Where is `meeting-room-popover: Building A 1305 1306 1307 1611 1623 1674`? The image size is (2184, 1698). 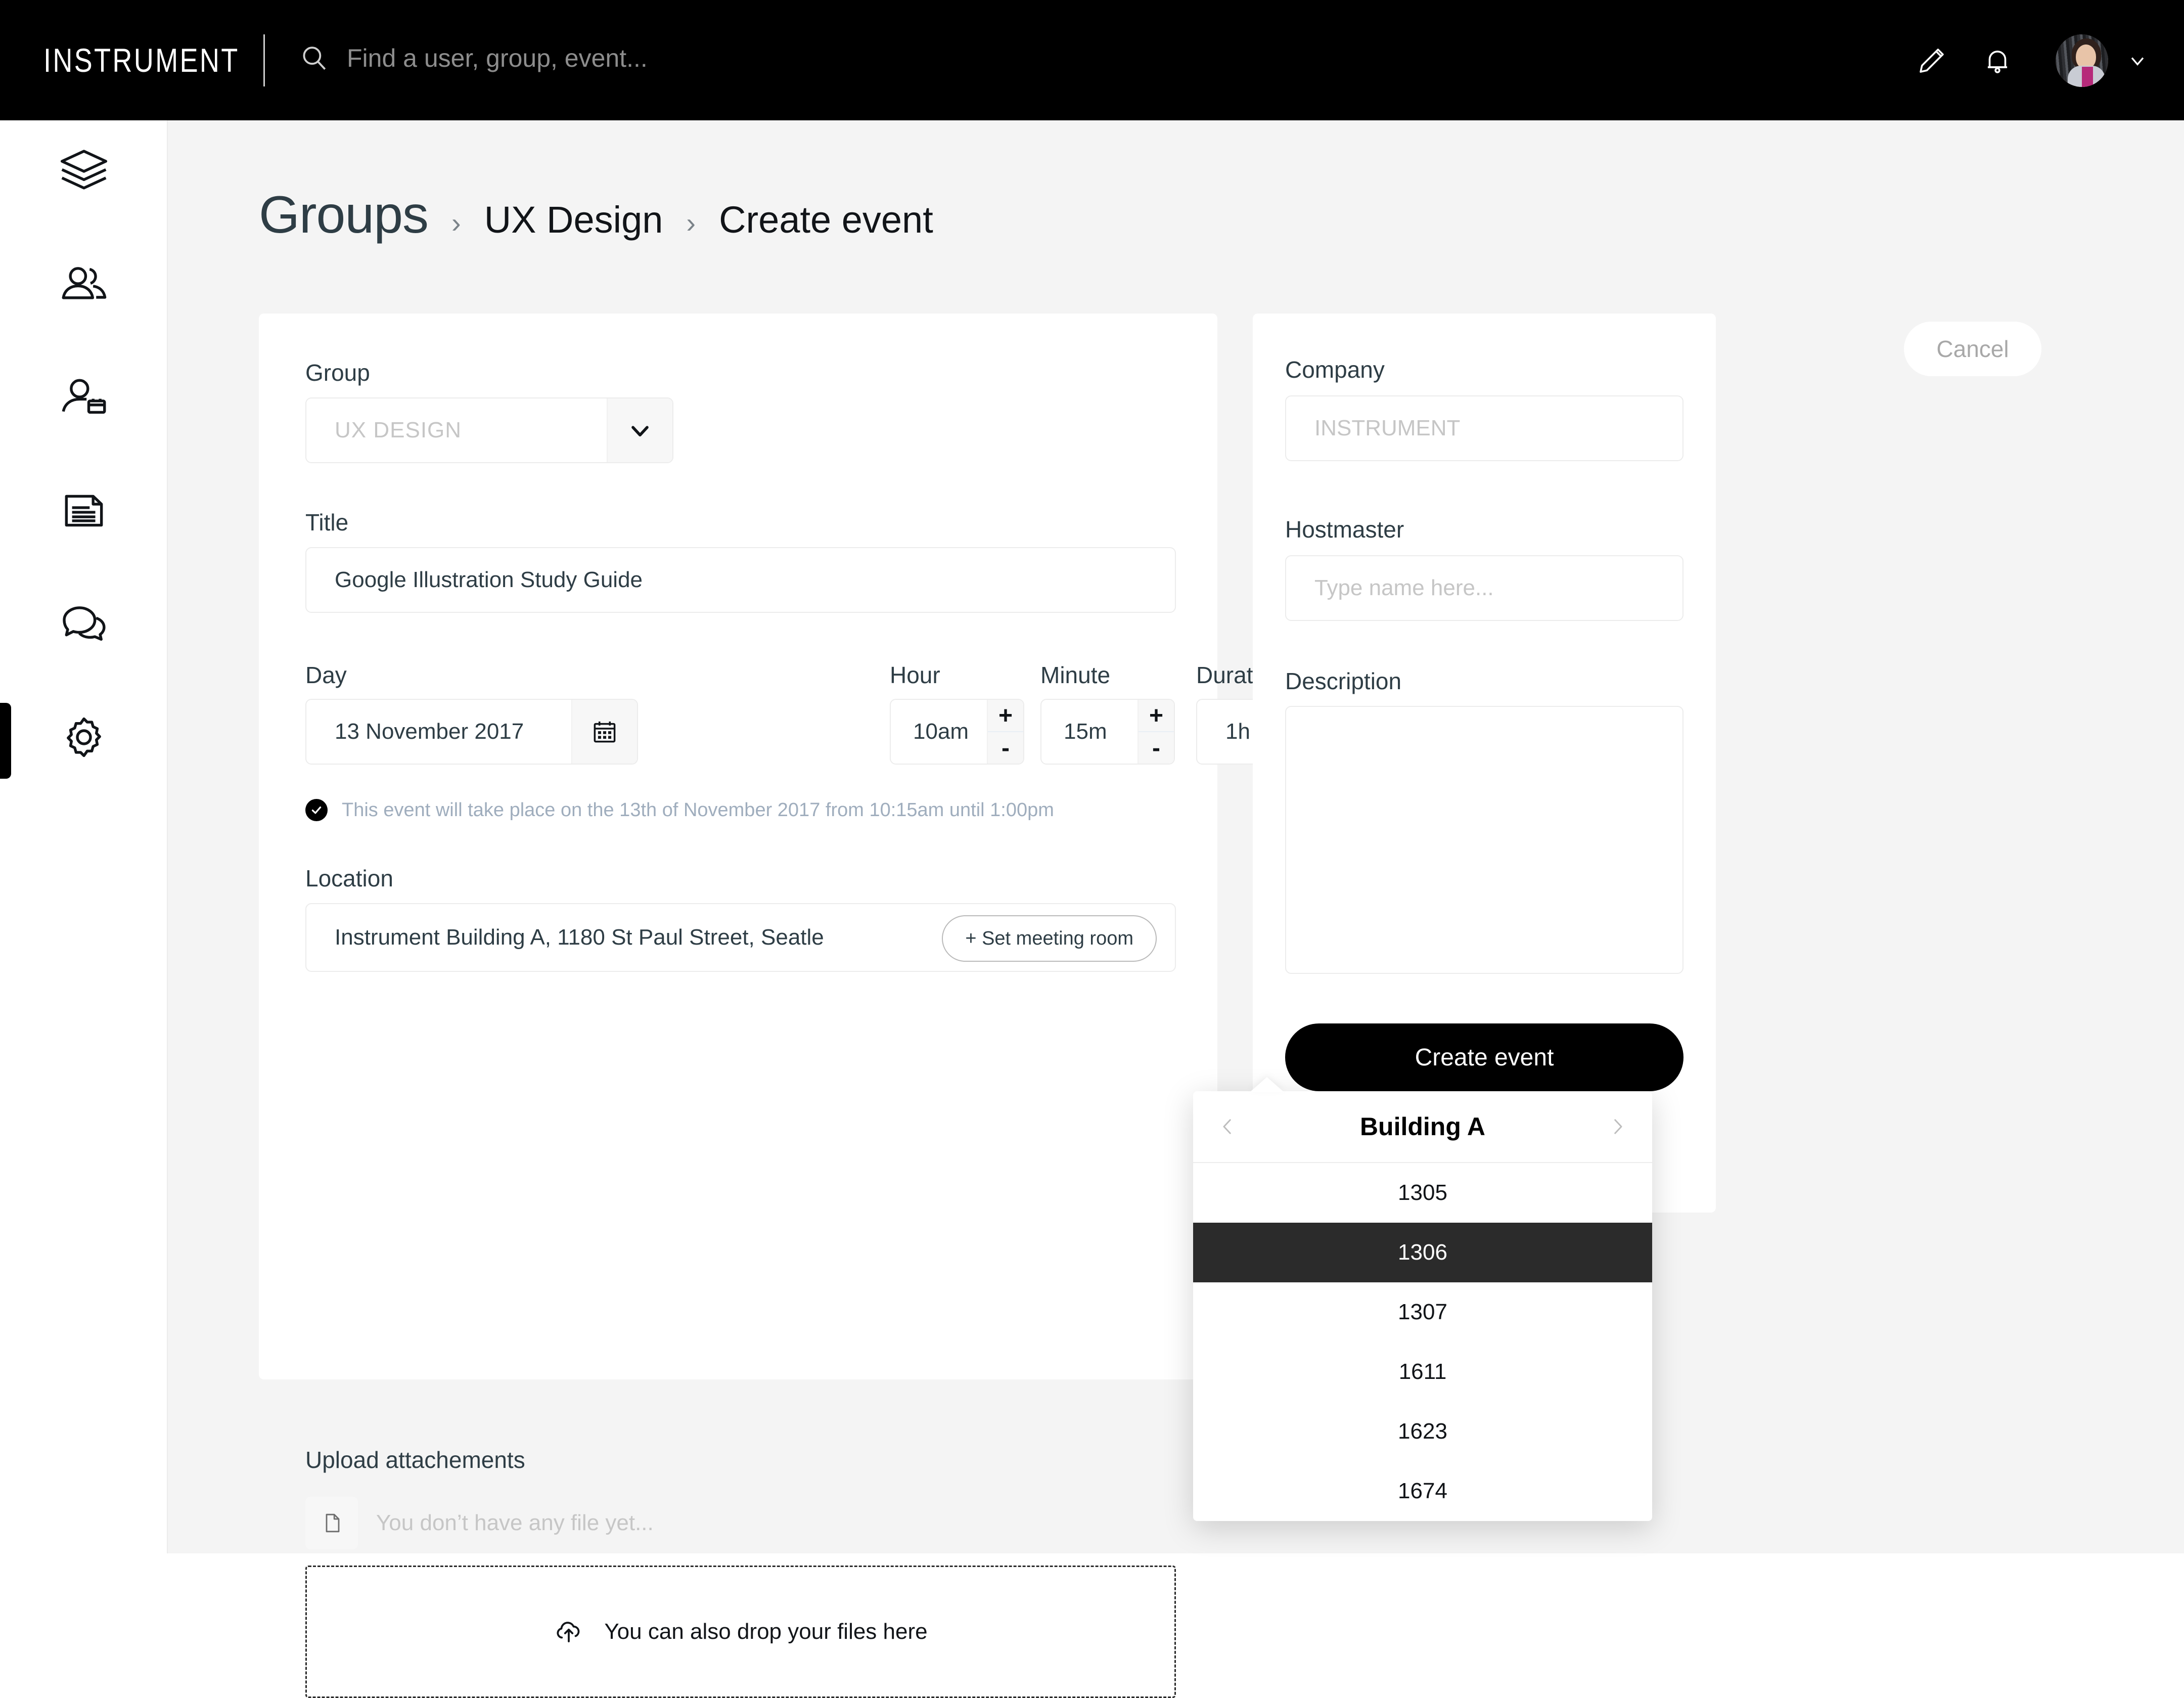 meeting-room-popover: Building A 1305 1306 1307 1611 1623 1674 is located at coordinates (1422, 1306).